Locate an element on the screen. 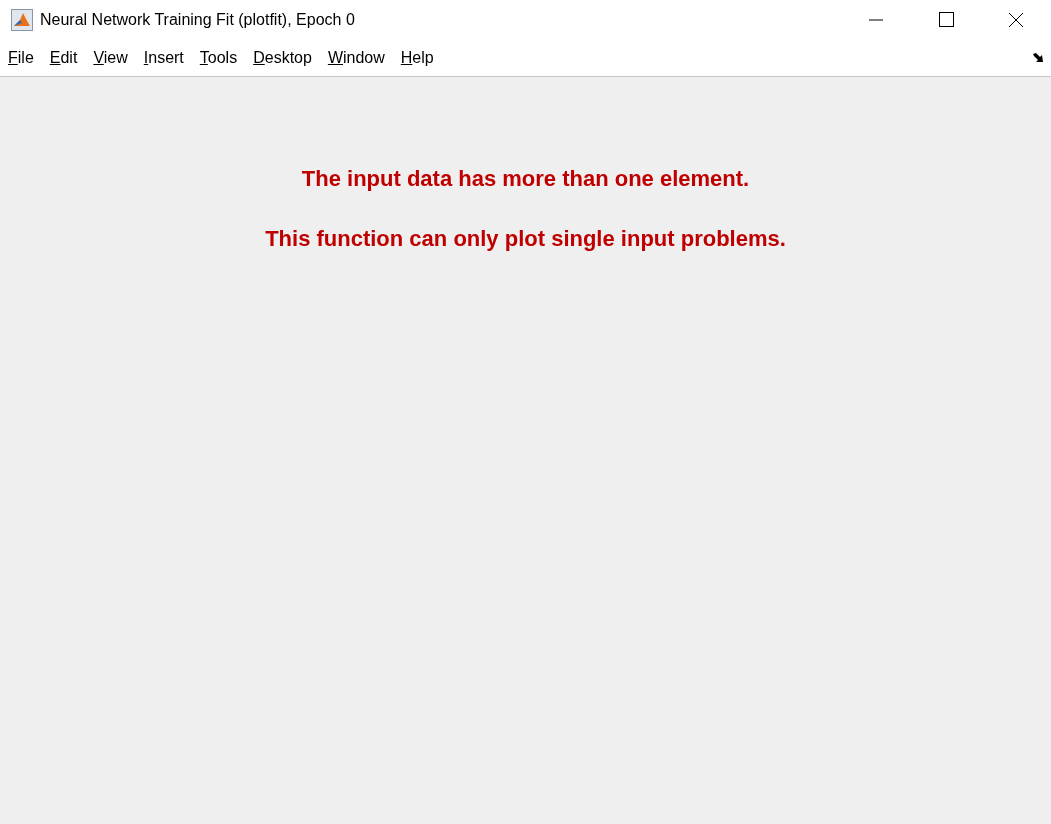  menu-item: Tools is located at coordinates (218, 57).